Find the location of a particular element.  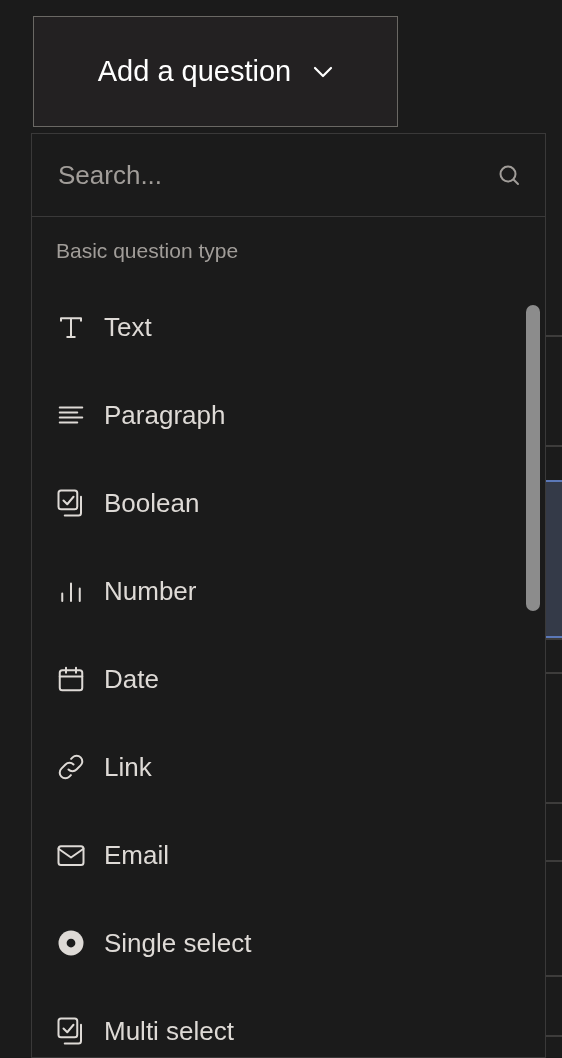

link-icon is located at coordinates (71, 767).